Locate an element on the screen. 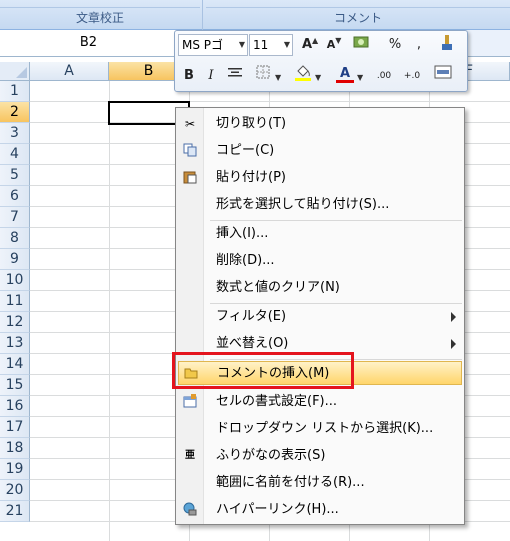 This screenshot has height=541, width=510. increase-decimal-label: .00 is located at coordinates (384, 76).